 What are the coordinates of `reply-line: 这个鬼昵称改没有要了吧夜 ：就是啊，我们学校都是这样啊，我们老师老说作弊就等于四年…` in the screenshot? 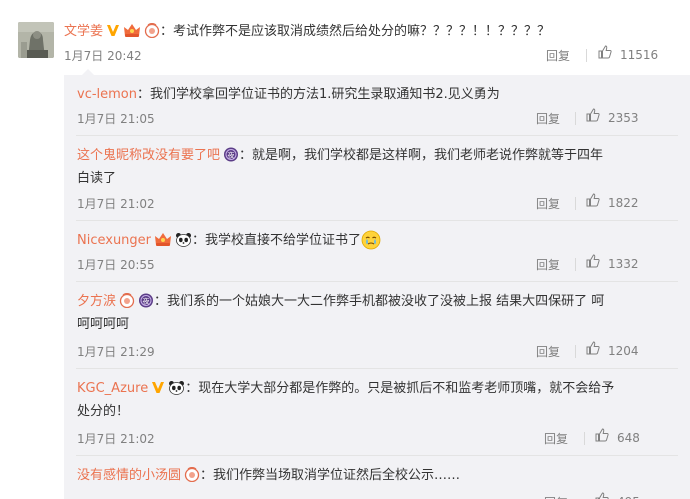 It's located at (367, 167).